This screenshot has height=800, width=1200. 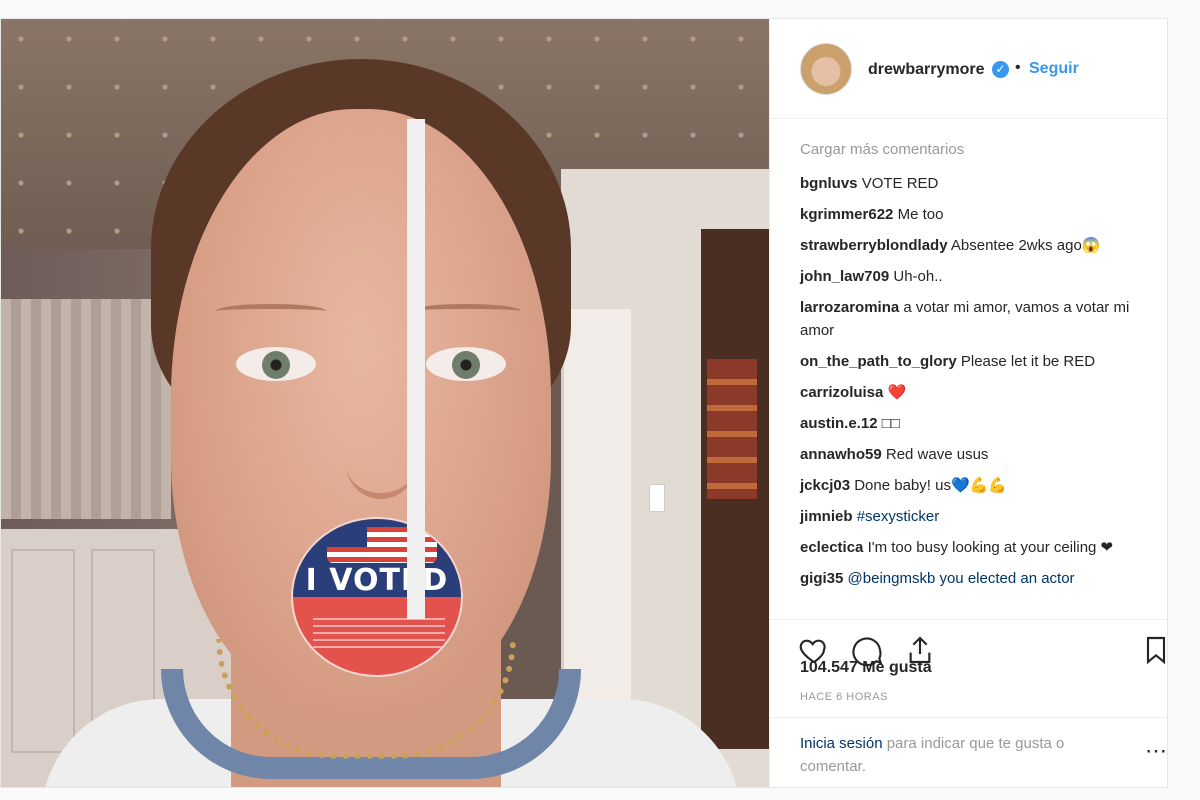 What do you see at coordinates (844, 276) in the screenshot?
I see `comment-username-link: john_law709` at bounding box center [844, 276].